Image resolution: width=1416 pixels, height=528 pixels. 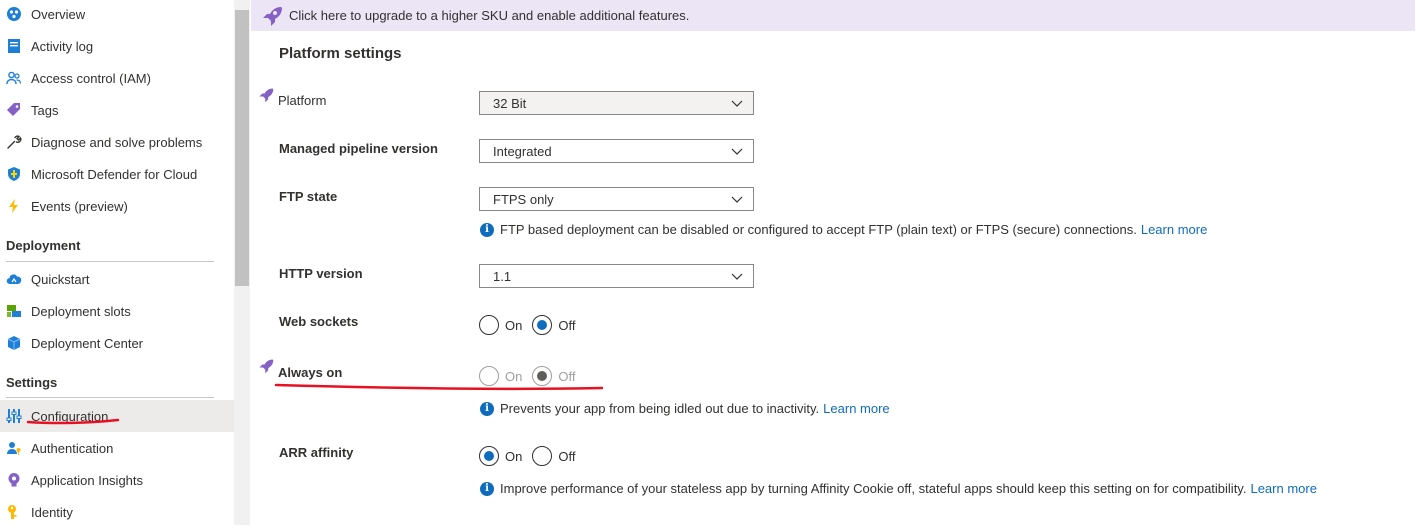 What do you see at coordinates (117, 78) in the screenshot?
I see `sidebar-item-access-control: Access control (IAM)` at bounding box center [117, 78].